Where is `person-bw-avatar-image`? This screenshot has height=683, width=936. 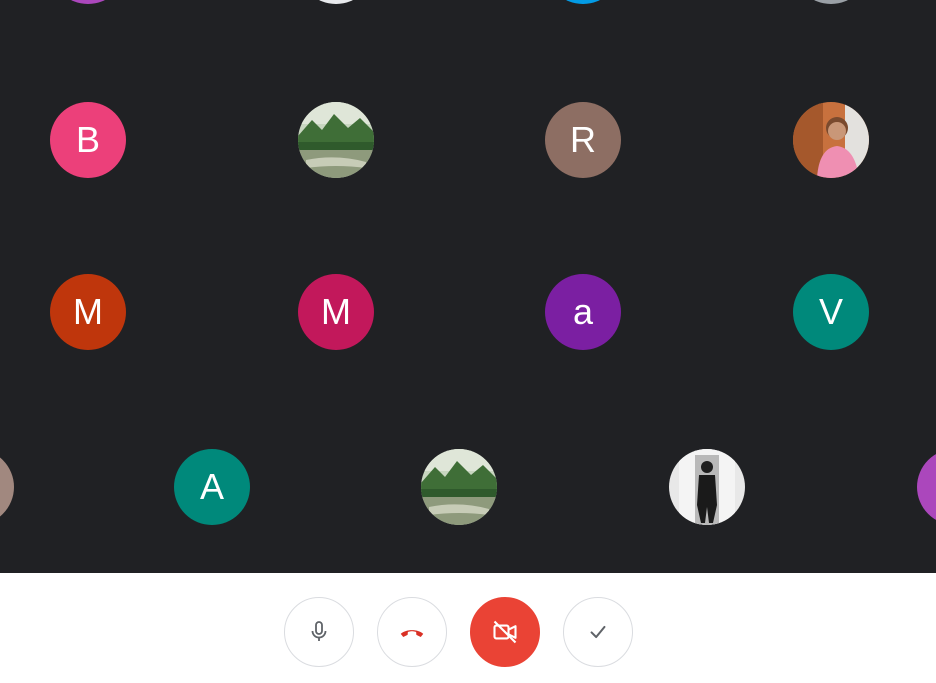 person-bw-avatar-image is located at coordinates (707, 487).